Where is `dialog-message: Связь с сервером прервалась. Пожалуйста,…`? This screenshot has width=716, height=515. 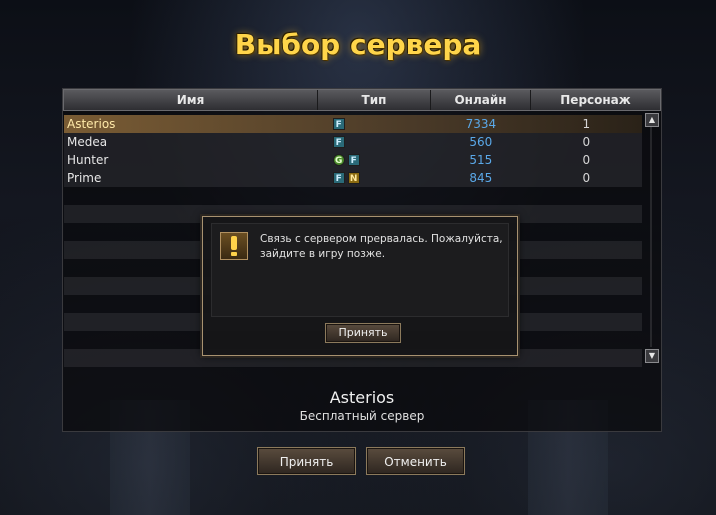
dialog-message: Связь с сервером прервалась. Пожалуйста,… is located at coordinates (381, 246).